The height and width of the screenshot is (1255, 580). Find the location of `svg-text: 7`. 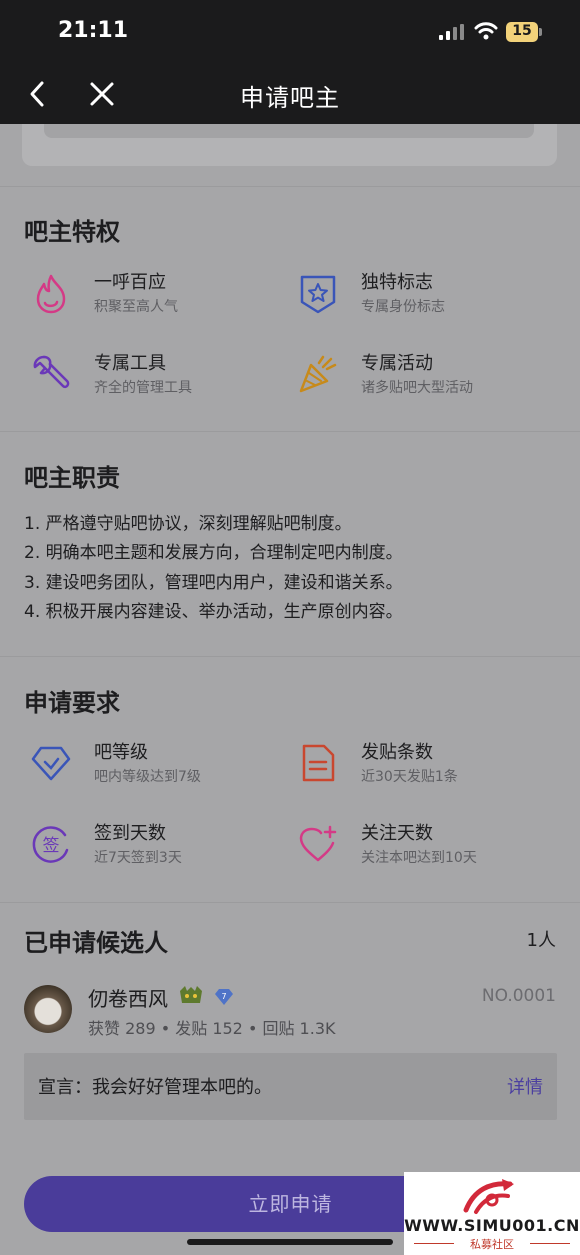

svg-text: 7 is located at coordinates (223, 996).